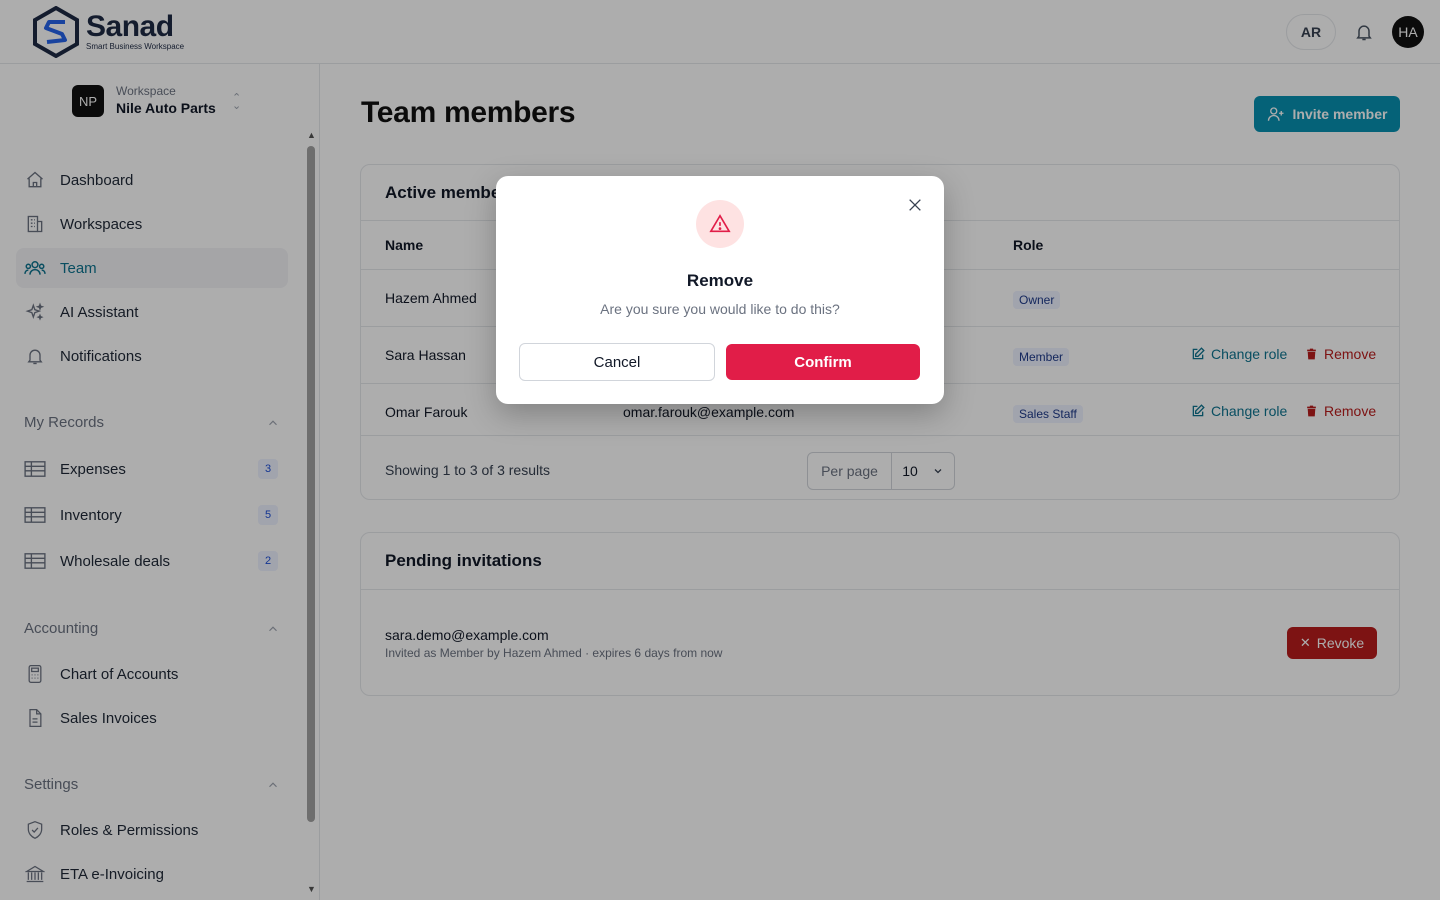 This screenshot has width=1440, height=900. Describe the element at coordinates (823, 362) in the screenshot. I see `confirm-button: Confirm` at that location.